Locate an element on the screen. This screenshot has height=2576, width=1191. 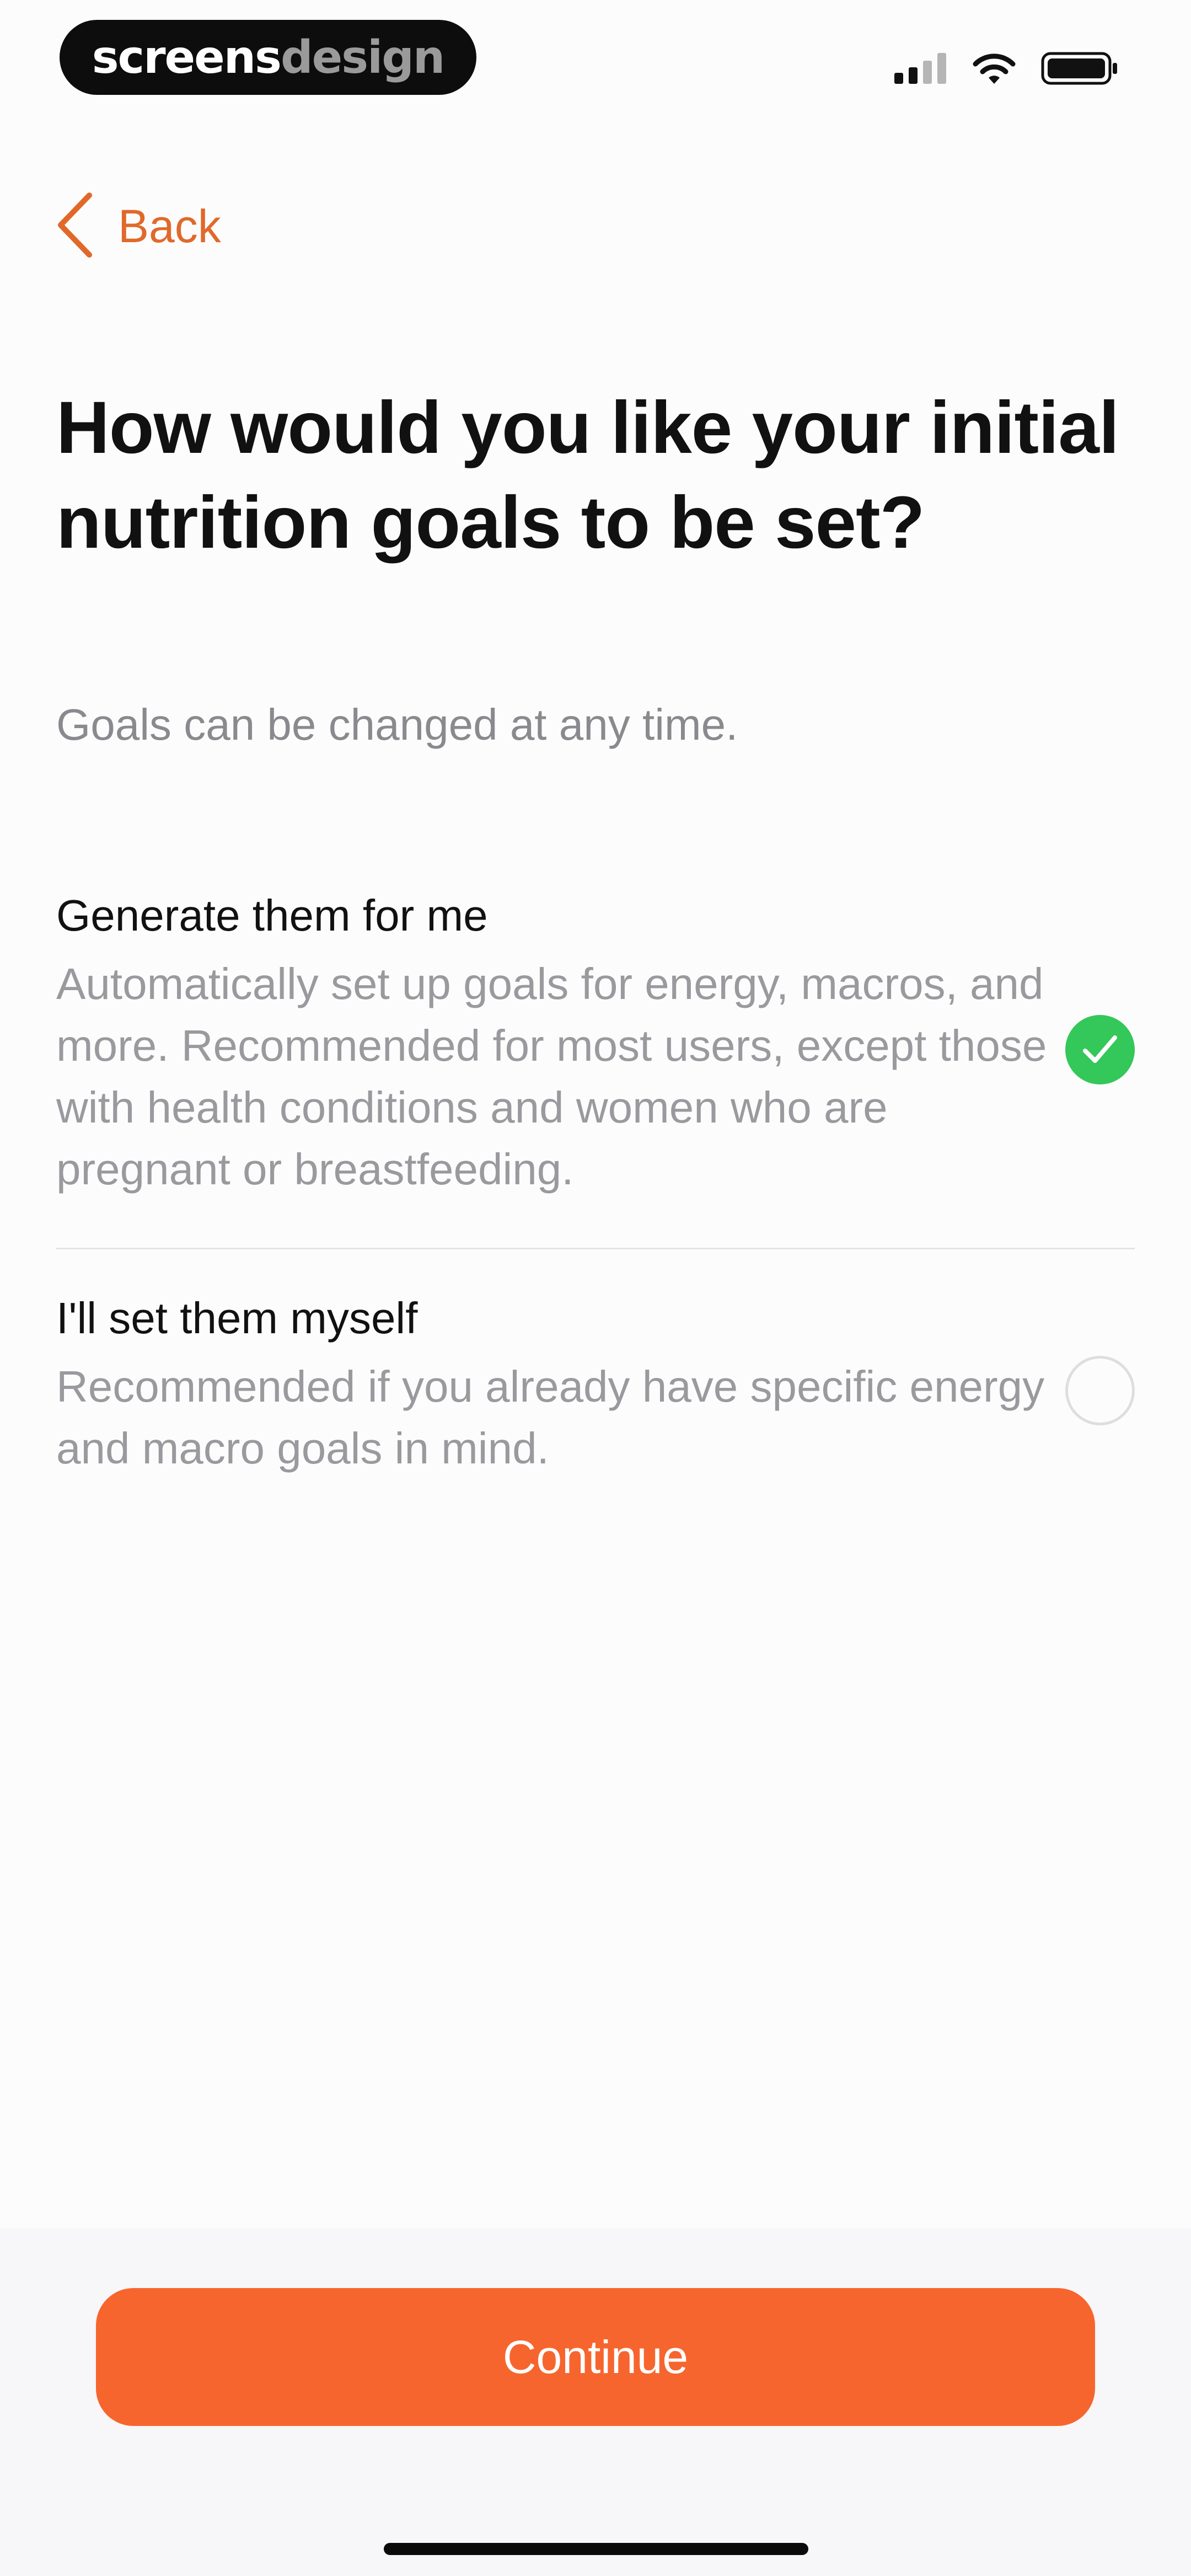
logo-text-screens: screens is located at coordinates (187, 57).